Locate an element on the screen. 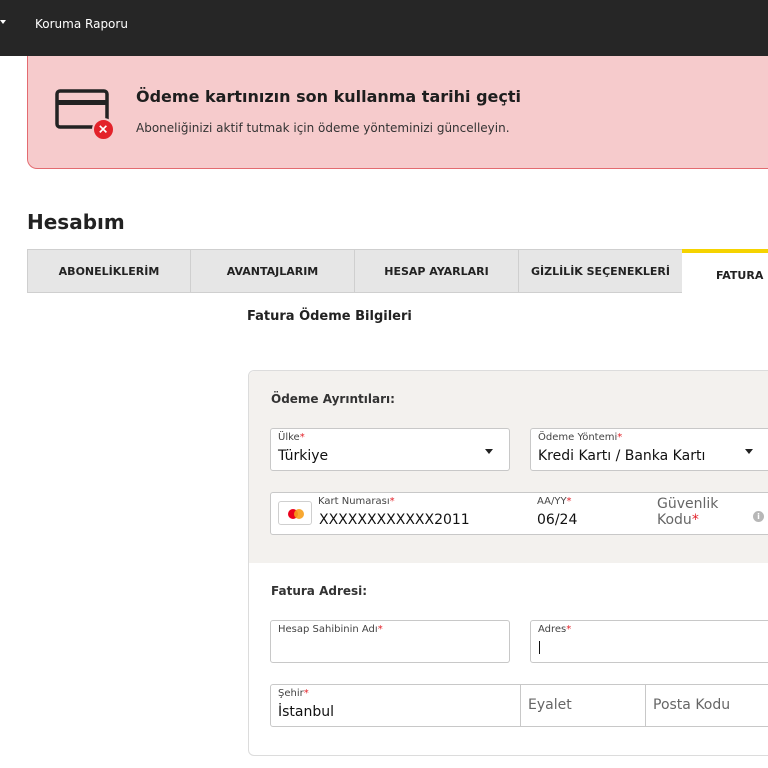 This screenshot has width=768, height=768. nav-link-koruma-raporu: Koruma Raporu is located at coordinates (81, 24).